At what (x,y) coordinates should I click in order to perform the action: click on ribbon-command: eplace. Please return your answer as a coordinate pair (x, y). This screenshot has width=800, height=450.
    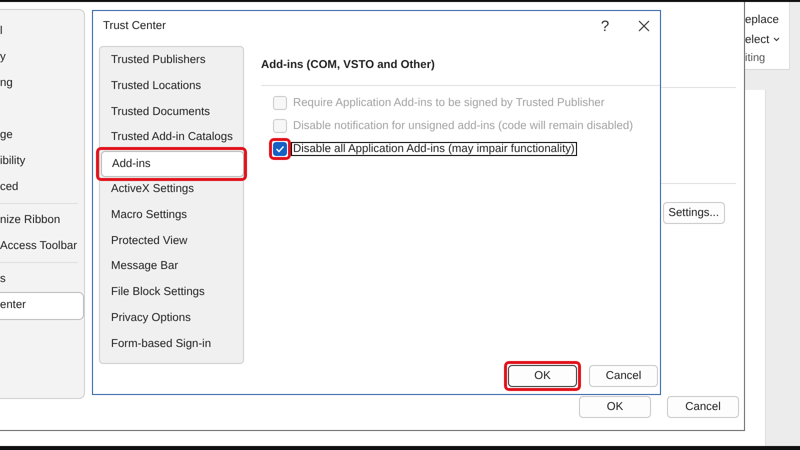
    Looking at the image, I should click on (762, 20).